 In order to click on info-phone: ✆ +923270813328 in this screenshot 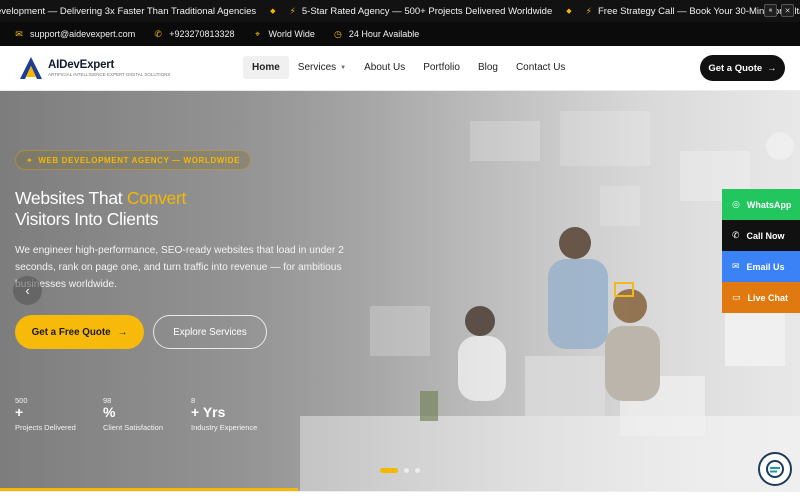, I will do `click(193, 34)`.